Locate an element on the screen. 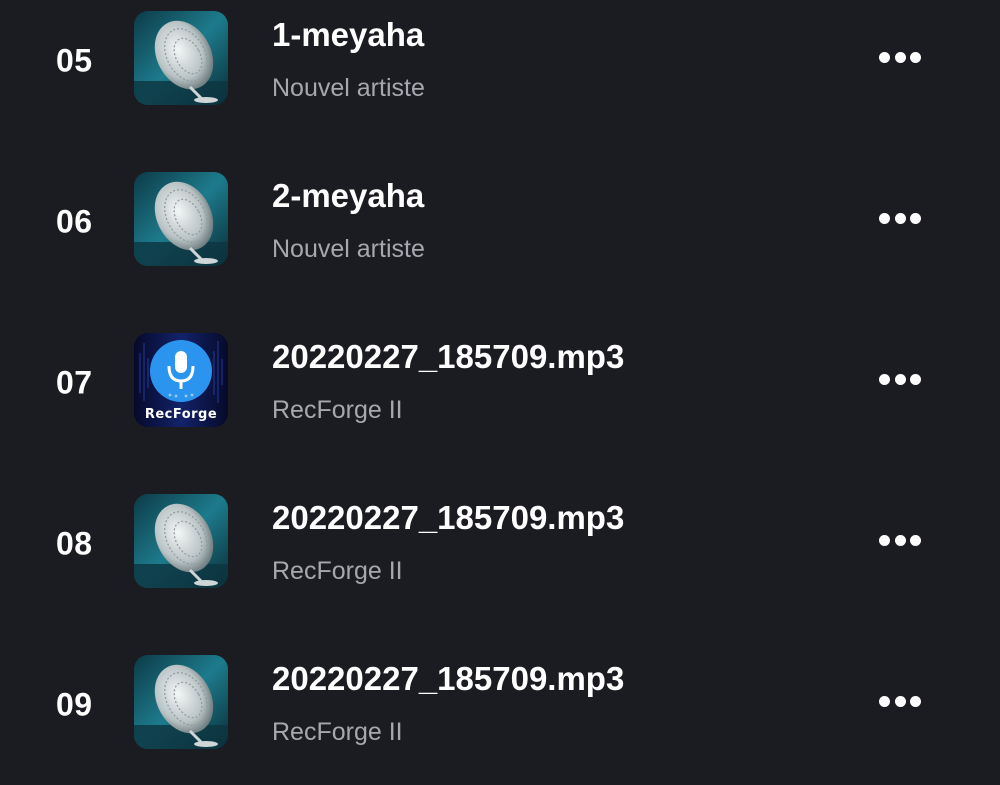 This screenshot has width=1000, height=785. track-title: 2-meyaha is located at coordinates (348, 195).